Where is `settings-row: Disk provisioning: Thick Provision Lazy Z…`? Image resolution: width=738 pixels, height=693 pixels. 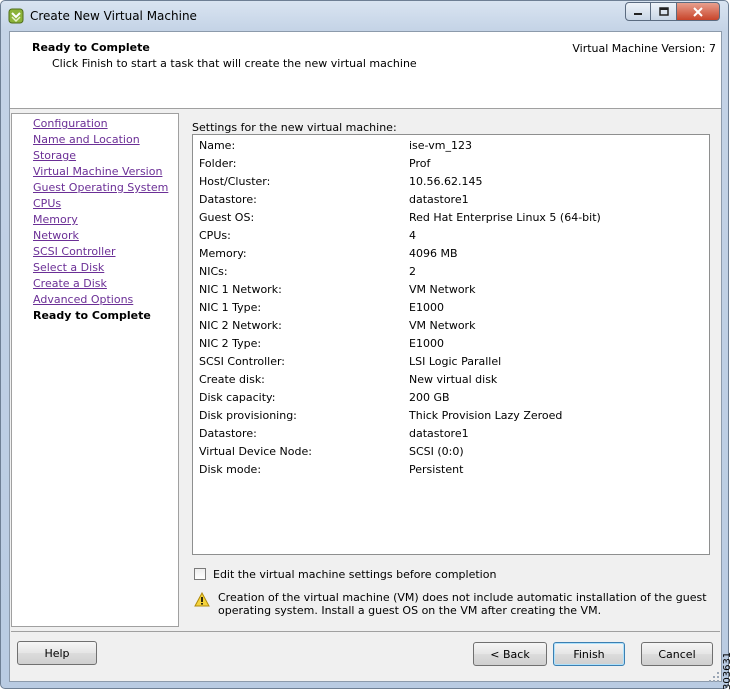 settings-row: Disk provisioning: Thick Provision Lazy Z… is located at coordinates (381, 415).